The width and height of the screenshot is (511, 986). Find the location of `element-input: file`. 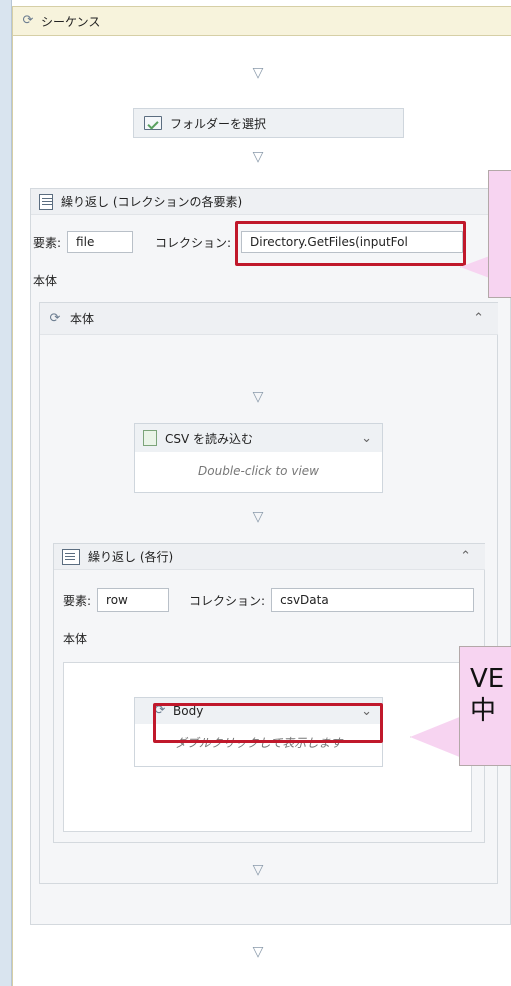

element-input: file is located at coordinates (100, 242).